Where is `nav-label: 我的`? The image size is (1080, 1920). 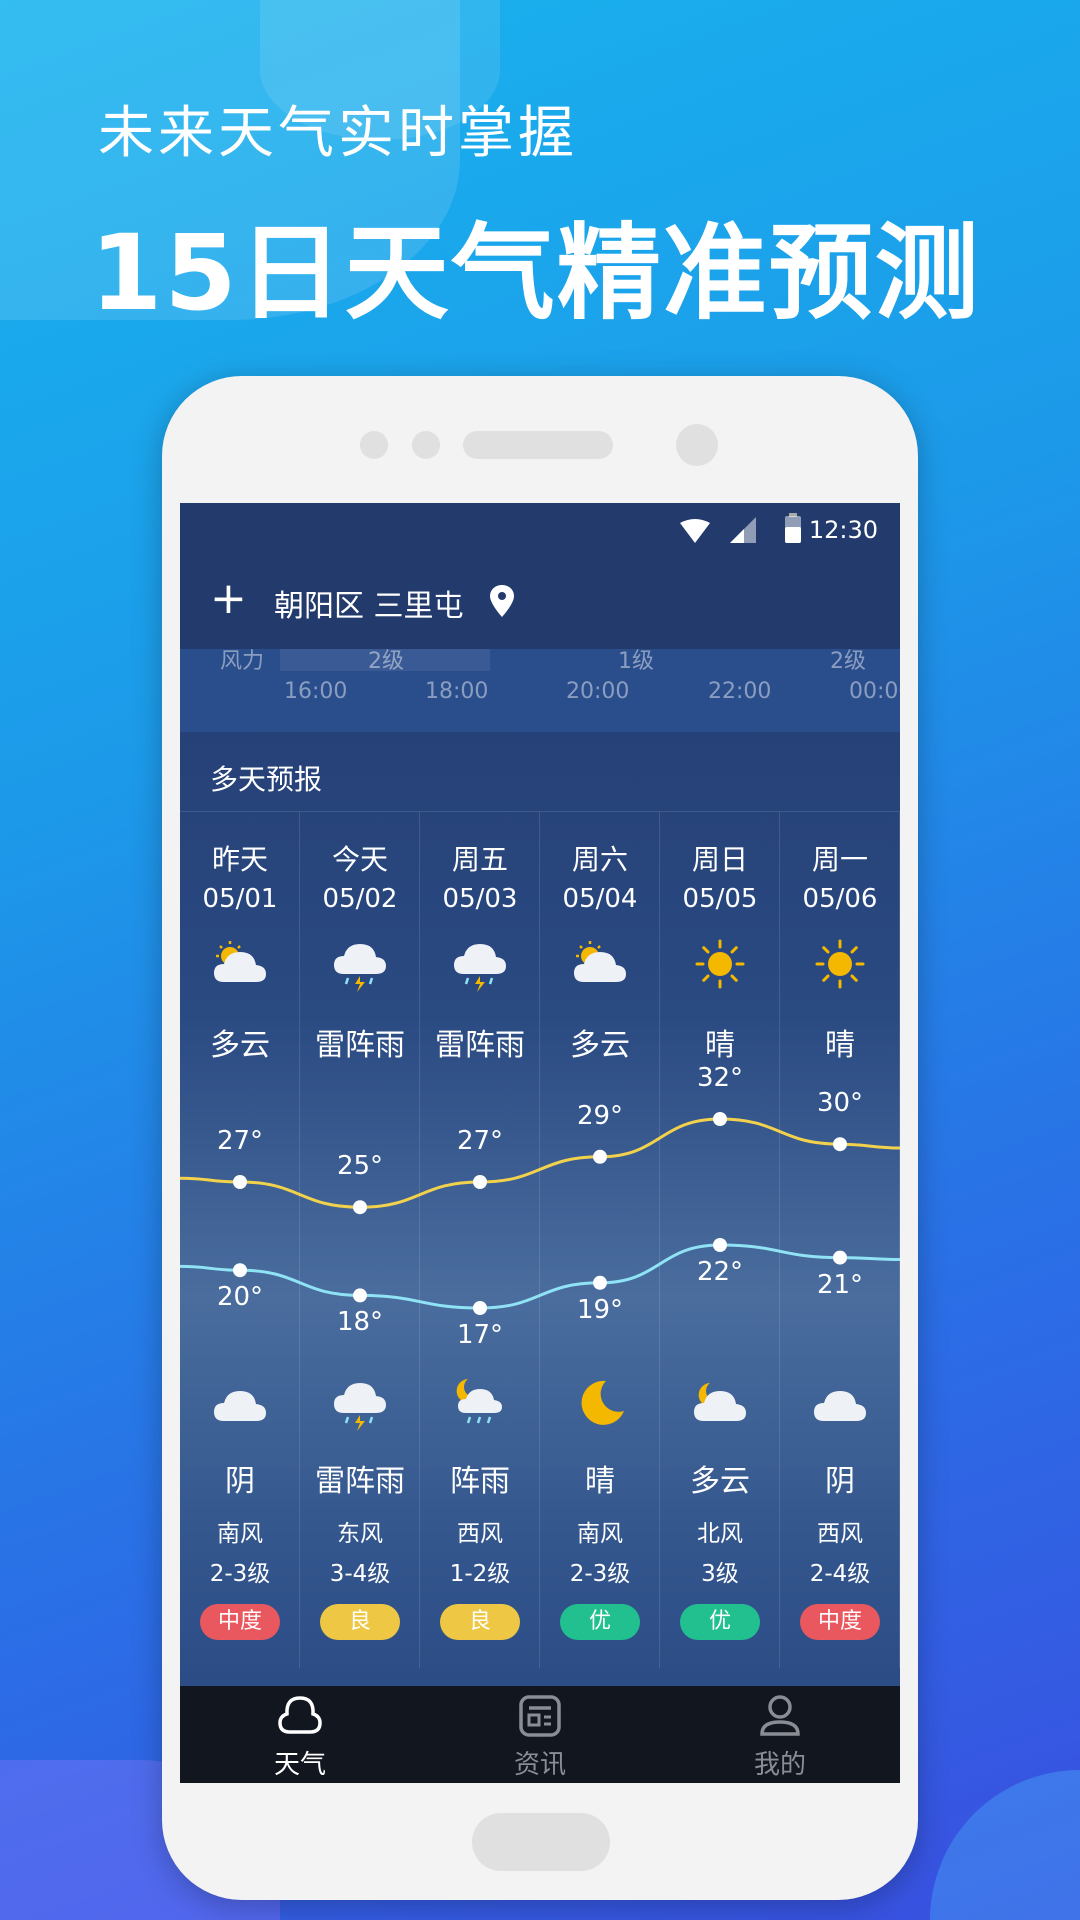 nav-label: 我的 is located at coordinates (779, 1765).